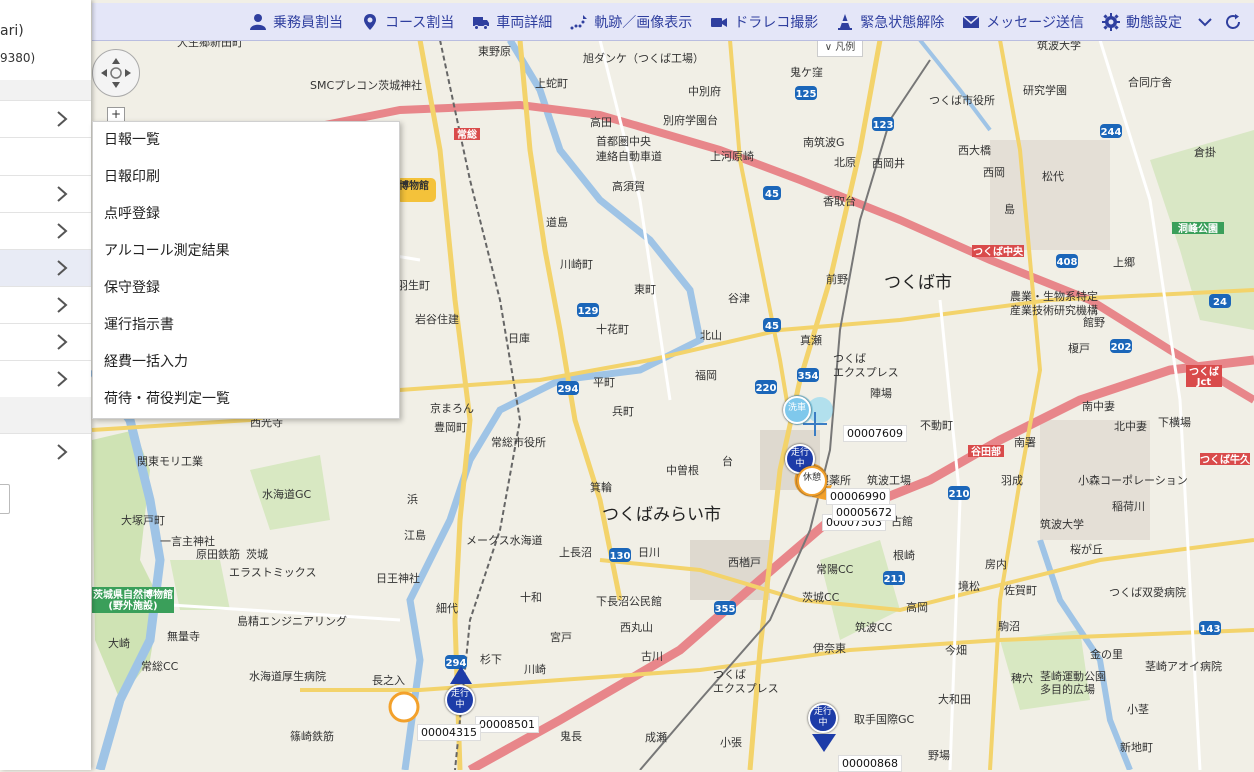 This screenshot has height=772, width=1254. Describe the element at coordinates (746, 688) in the screenshot. I see `svg-text: エクスプレス` at that location.